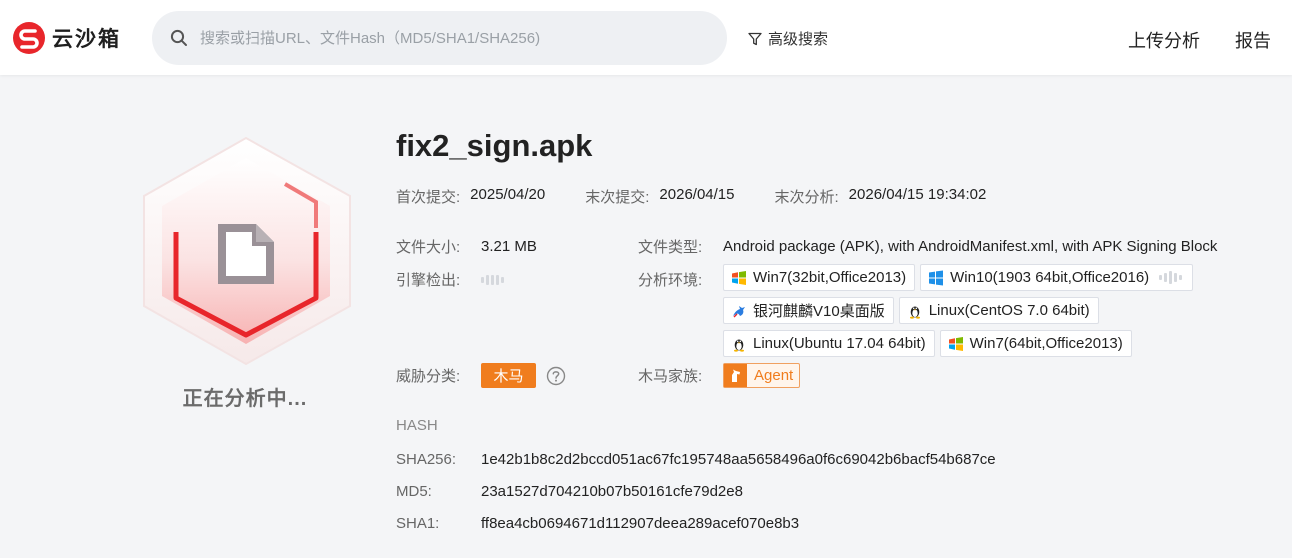  I want to click on file-size-row: 文件大小: 3.21 MB, so click(466, 246).